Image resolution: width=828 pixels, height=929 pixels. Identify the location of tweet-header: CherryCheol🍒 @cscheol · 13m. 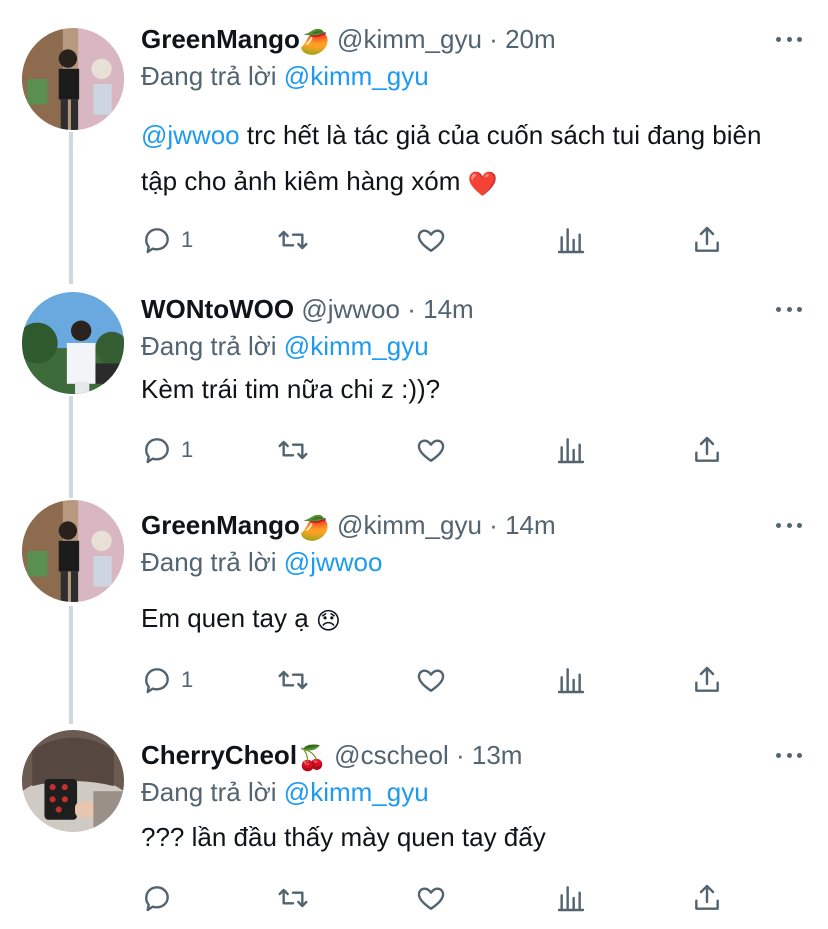
(331, 757).